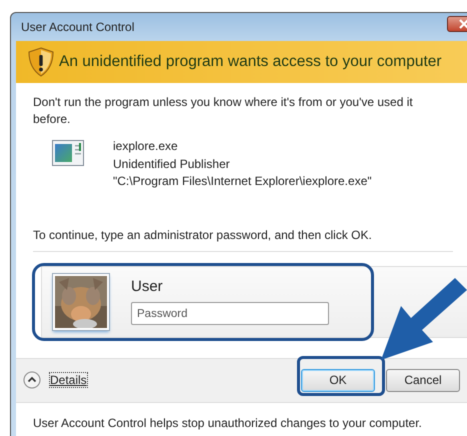 The height and width of the screenshot is (436, 467). I want to click on shield-warning-icon, so click(41, 62).